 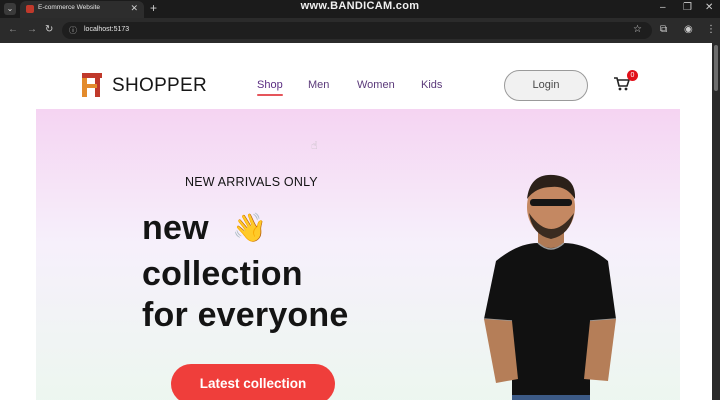 What do you see at coordinates (49, 29) in the screenshot?
I see `reload-icon: ↻` at bounding box center [49, 29].